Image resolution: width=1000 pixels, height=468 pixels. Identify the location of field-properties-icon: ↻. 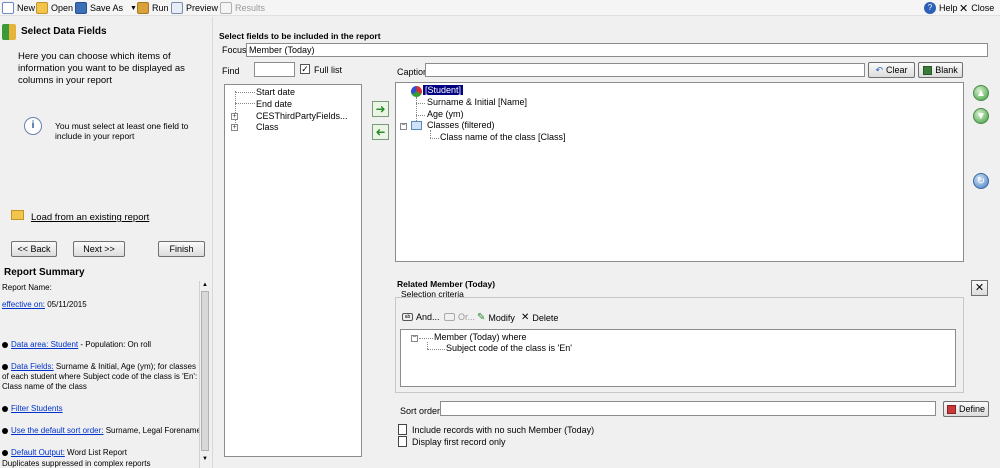
(981, 181).